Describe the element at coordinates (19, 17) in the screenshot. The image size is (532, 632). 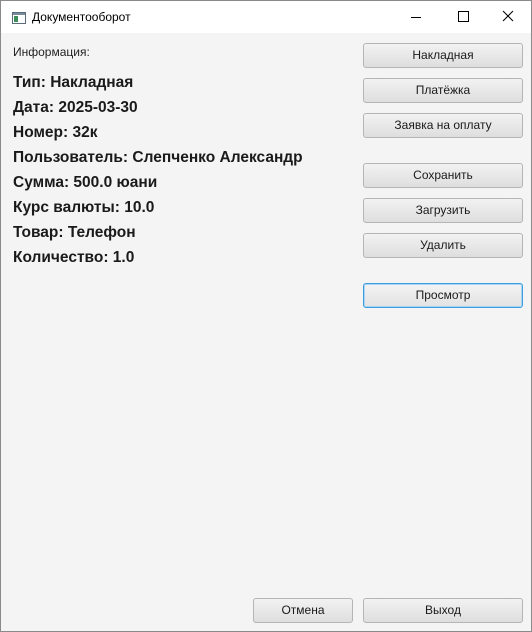
I see `app-window-icon` at that location.